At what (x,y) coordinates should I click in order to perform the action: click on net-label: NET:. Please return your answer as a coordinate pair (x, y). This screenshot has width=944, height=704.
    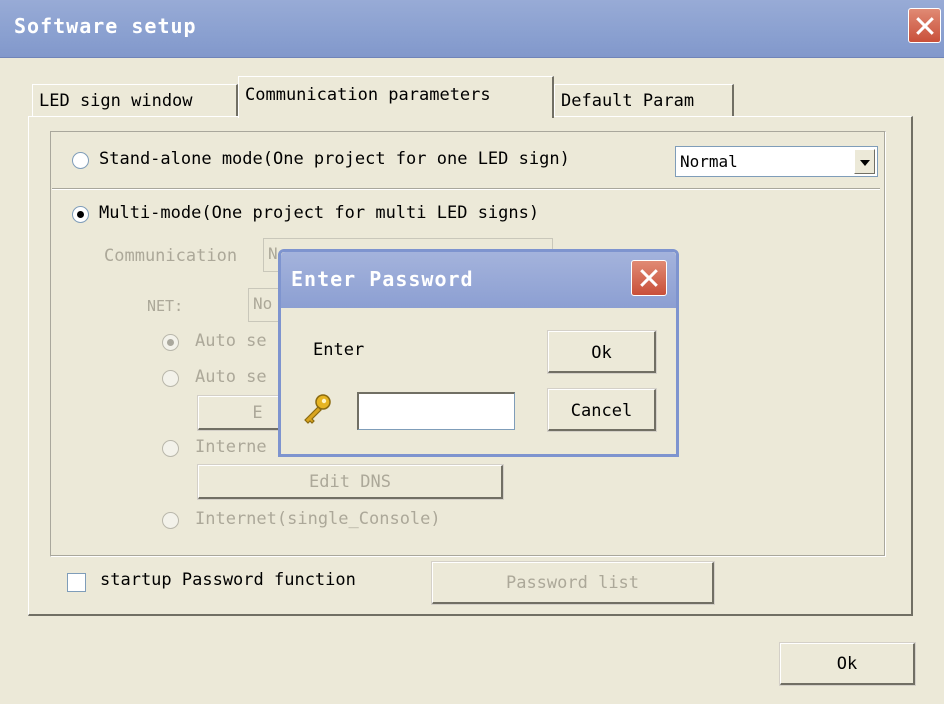
    Looking at the image, I should click on (165, 306).